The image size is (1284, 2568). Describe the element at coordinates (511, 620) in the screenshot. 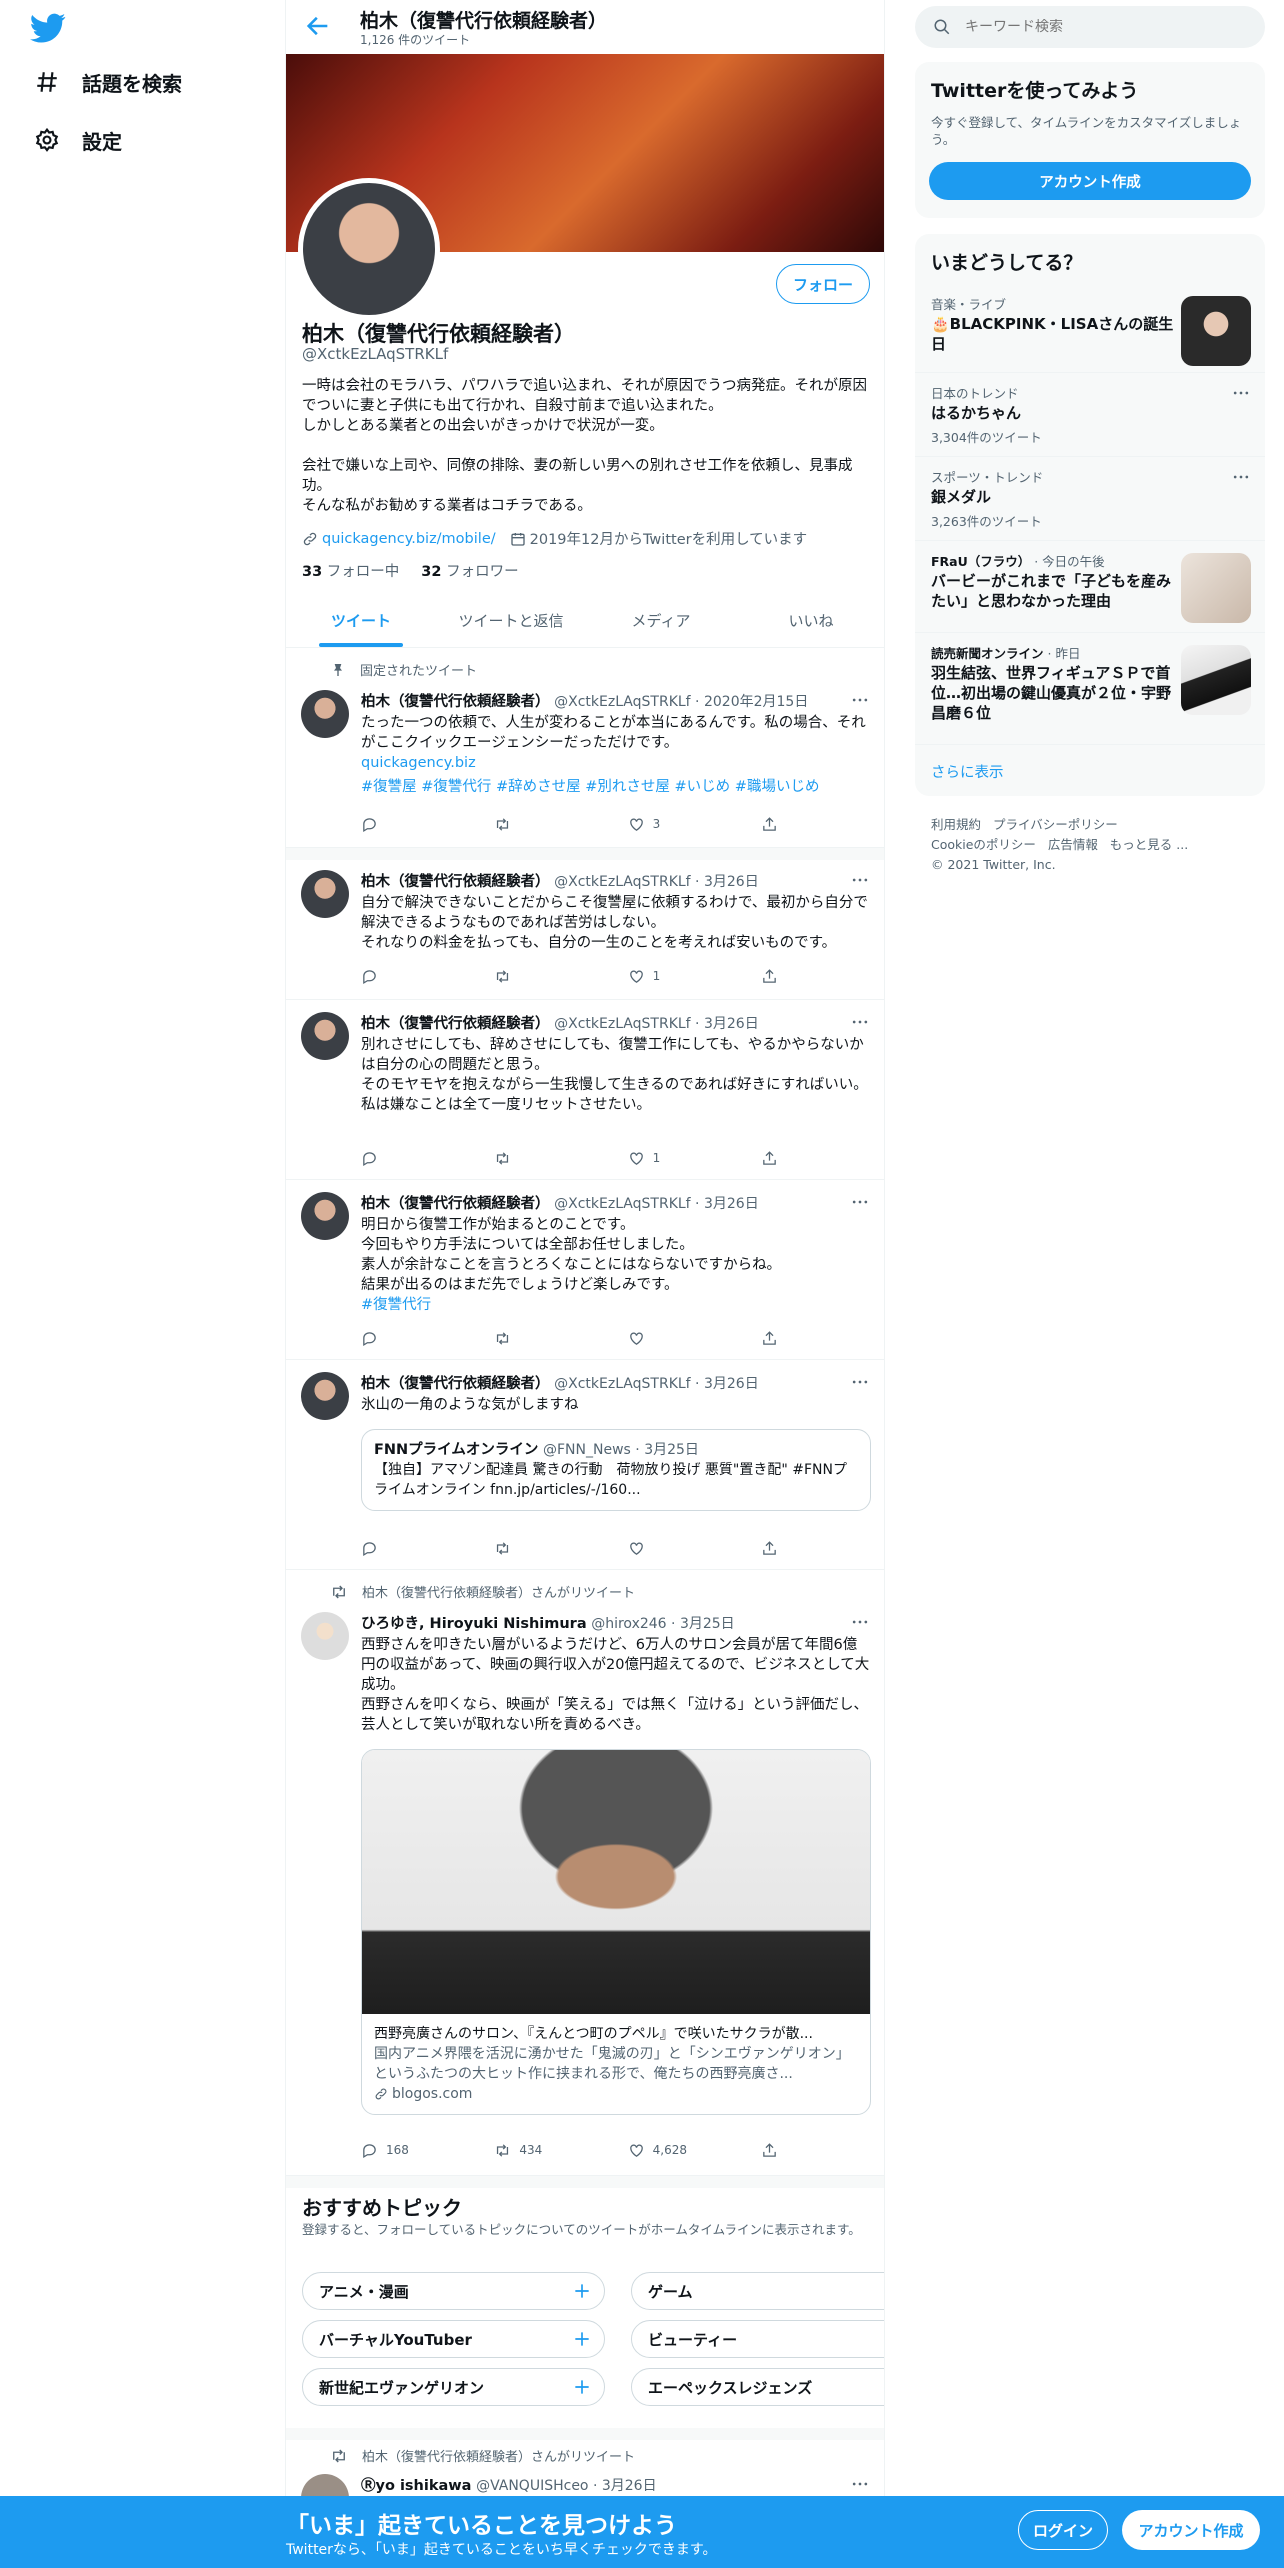

I see `tab-tweets-replies: ツイートと返信` at that location.